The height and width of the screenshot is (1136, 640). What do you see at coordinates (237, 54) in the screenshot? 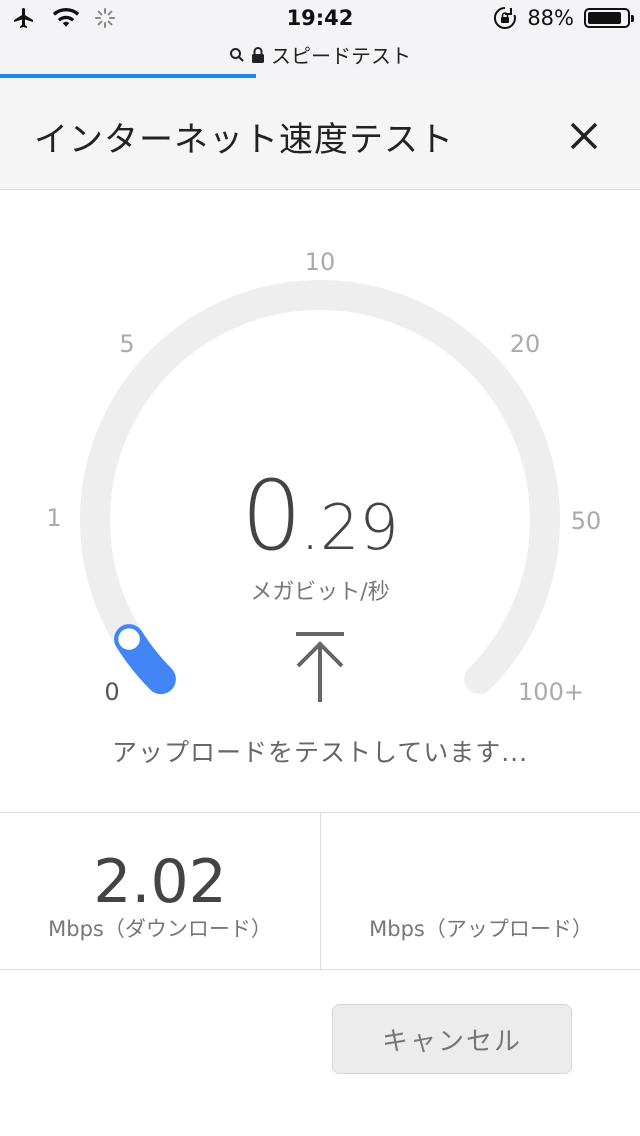
I see `search-icon` at bounding box center [237, 54].